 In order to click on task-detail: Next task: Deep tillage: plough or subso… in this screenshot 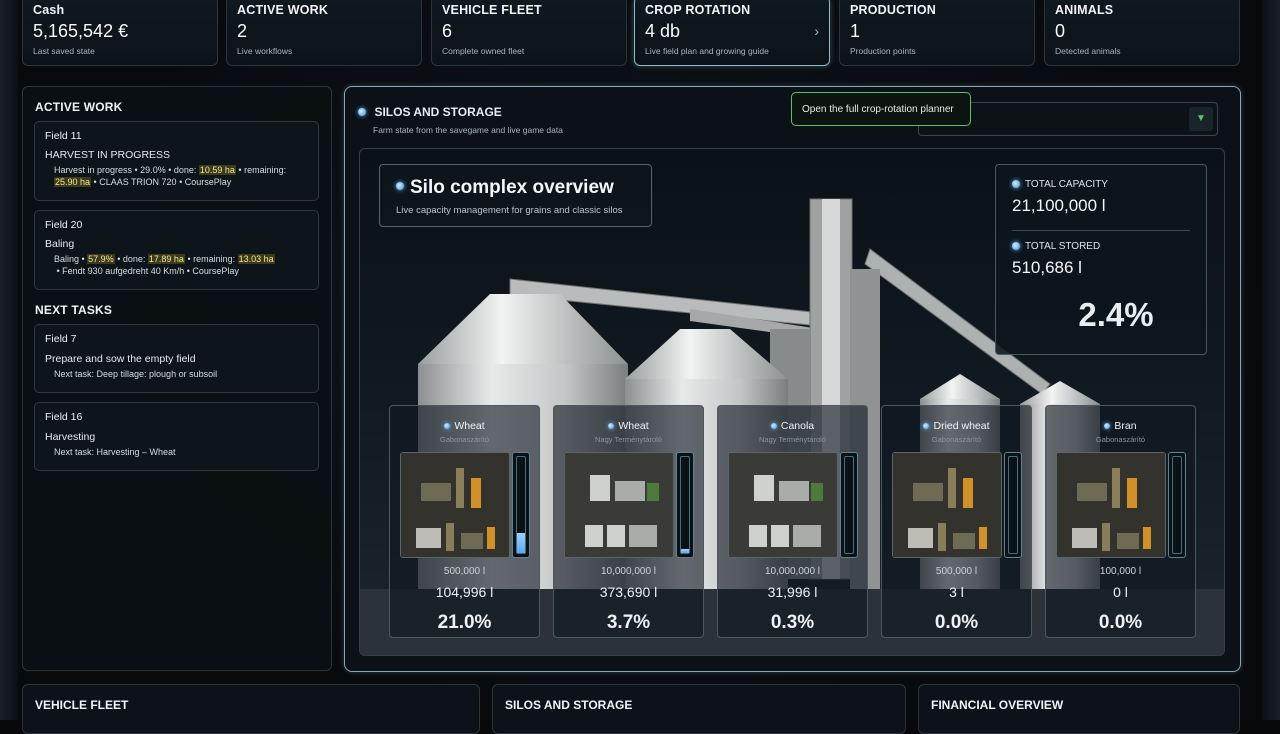, I will do `click(176, 374)`.